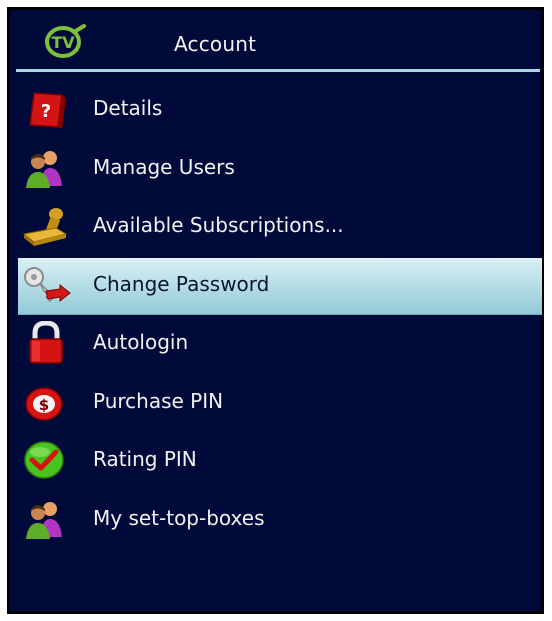 This screenshot has width=552, height=621. Describe the element at coordinates (275, 402) in the screenshot. I see `menu-item-purchase-pin: $ Purchase PIN` at that location.